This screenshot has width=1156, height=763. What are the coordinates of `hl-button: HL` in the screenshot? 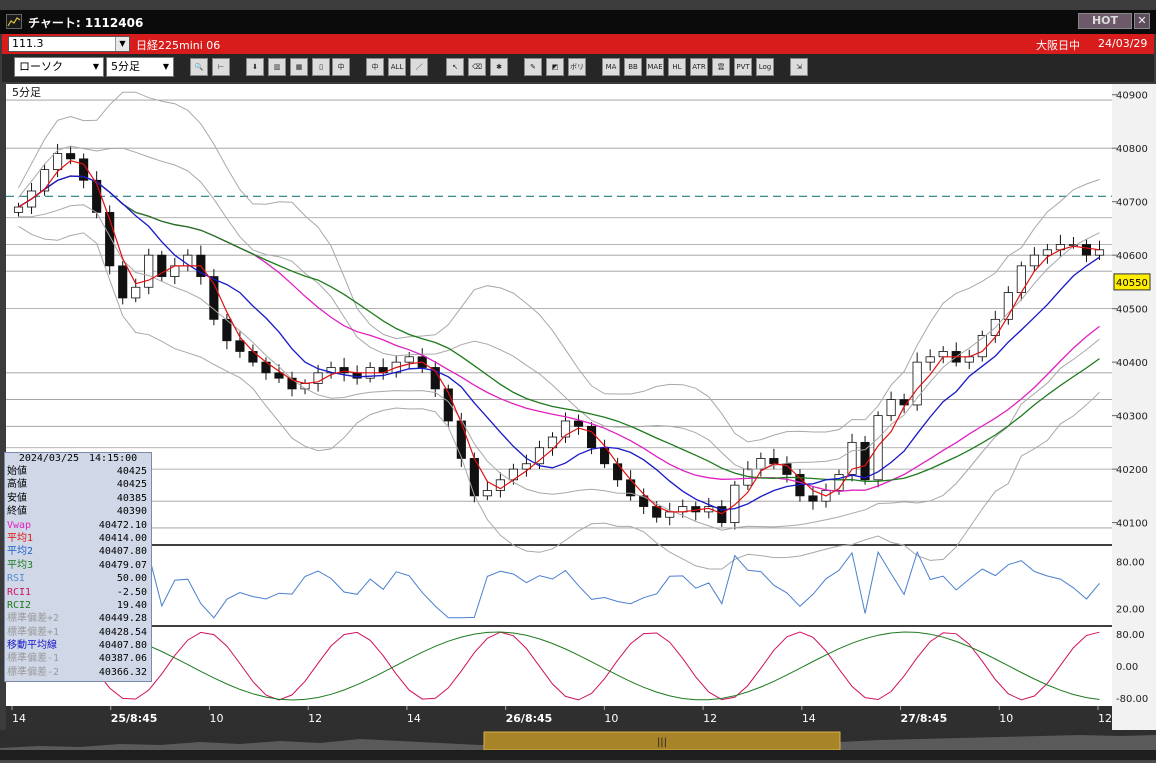 It's located at (677, 67).